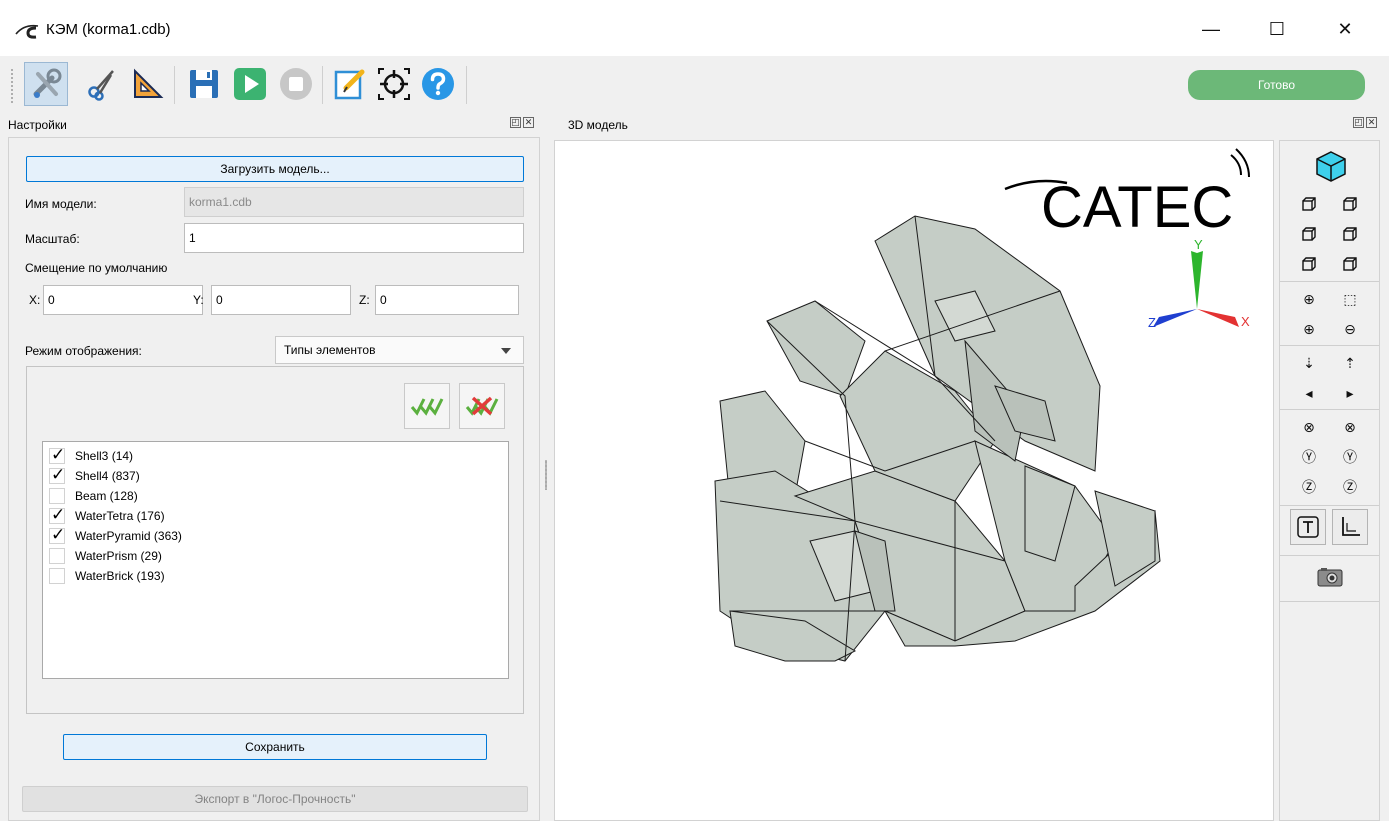  Describe the element at coordinates (123, 300) in the screenshot. I see `offset-x-field: 0` at that location.